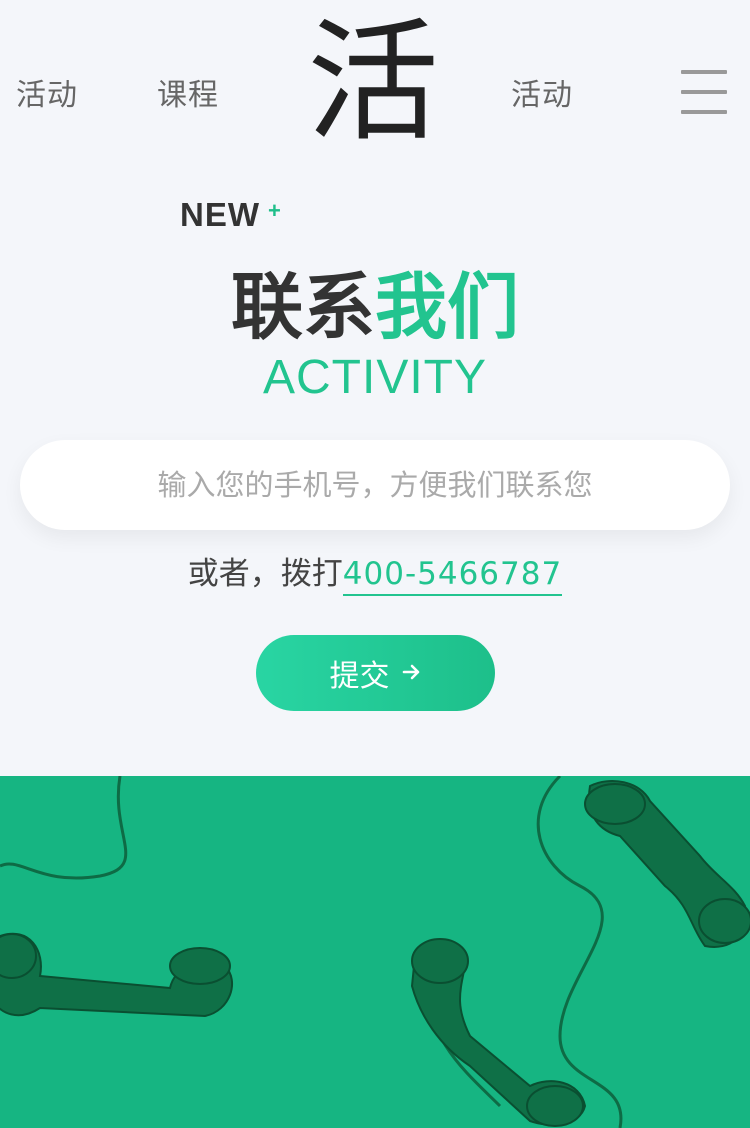 This screenshot has height=1128, width=750. What do you see at coordinates (302, 307) in the screenshot?
I see `title-dark-part: 联系` at bounding box center [302, 307].